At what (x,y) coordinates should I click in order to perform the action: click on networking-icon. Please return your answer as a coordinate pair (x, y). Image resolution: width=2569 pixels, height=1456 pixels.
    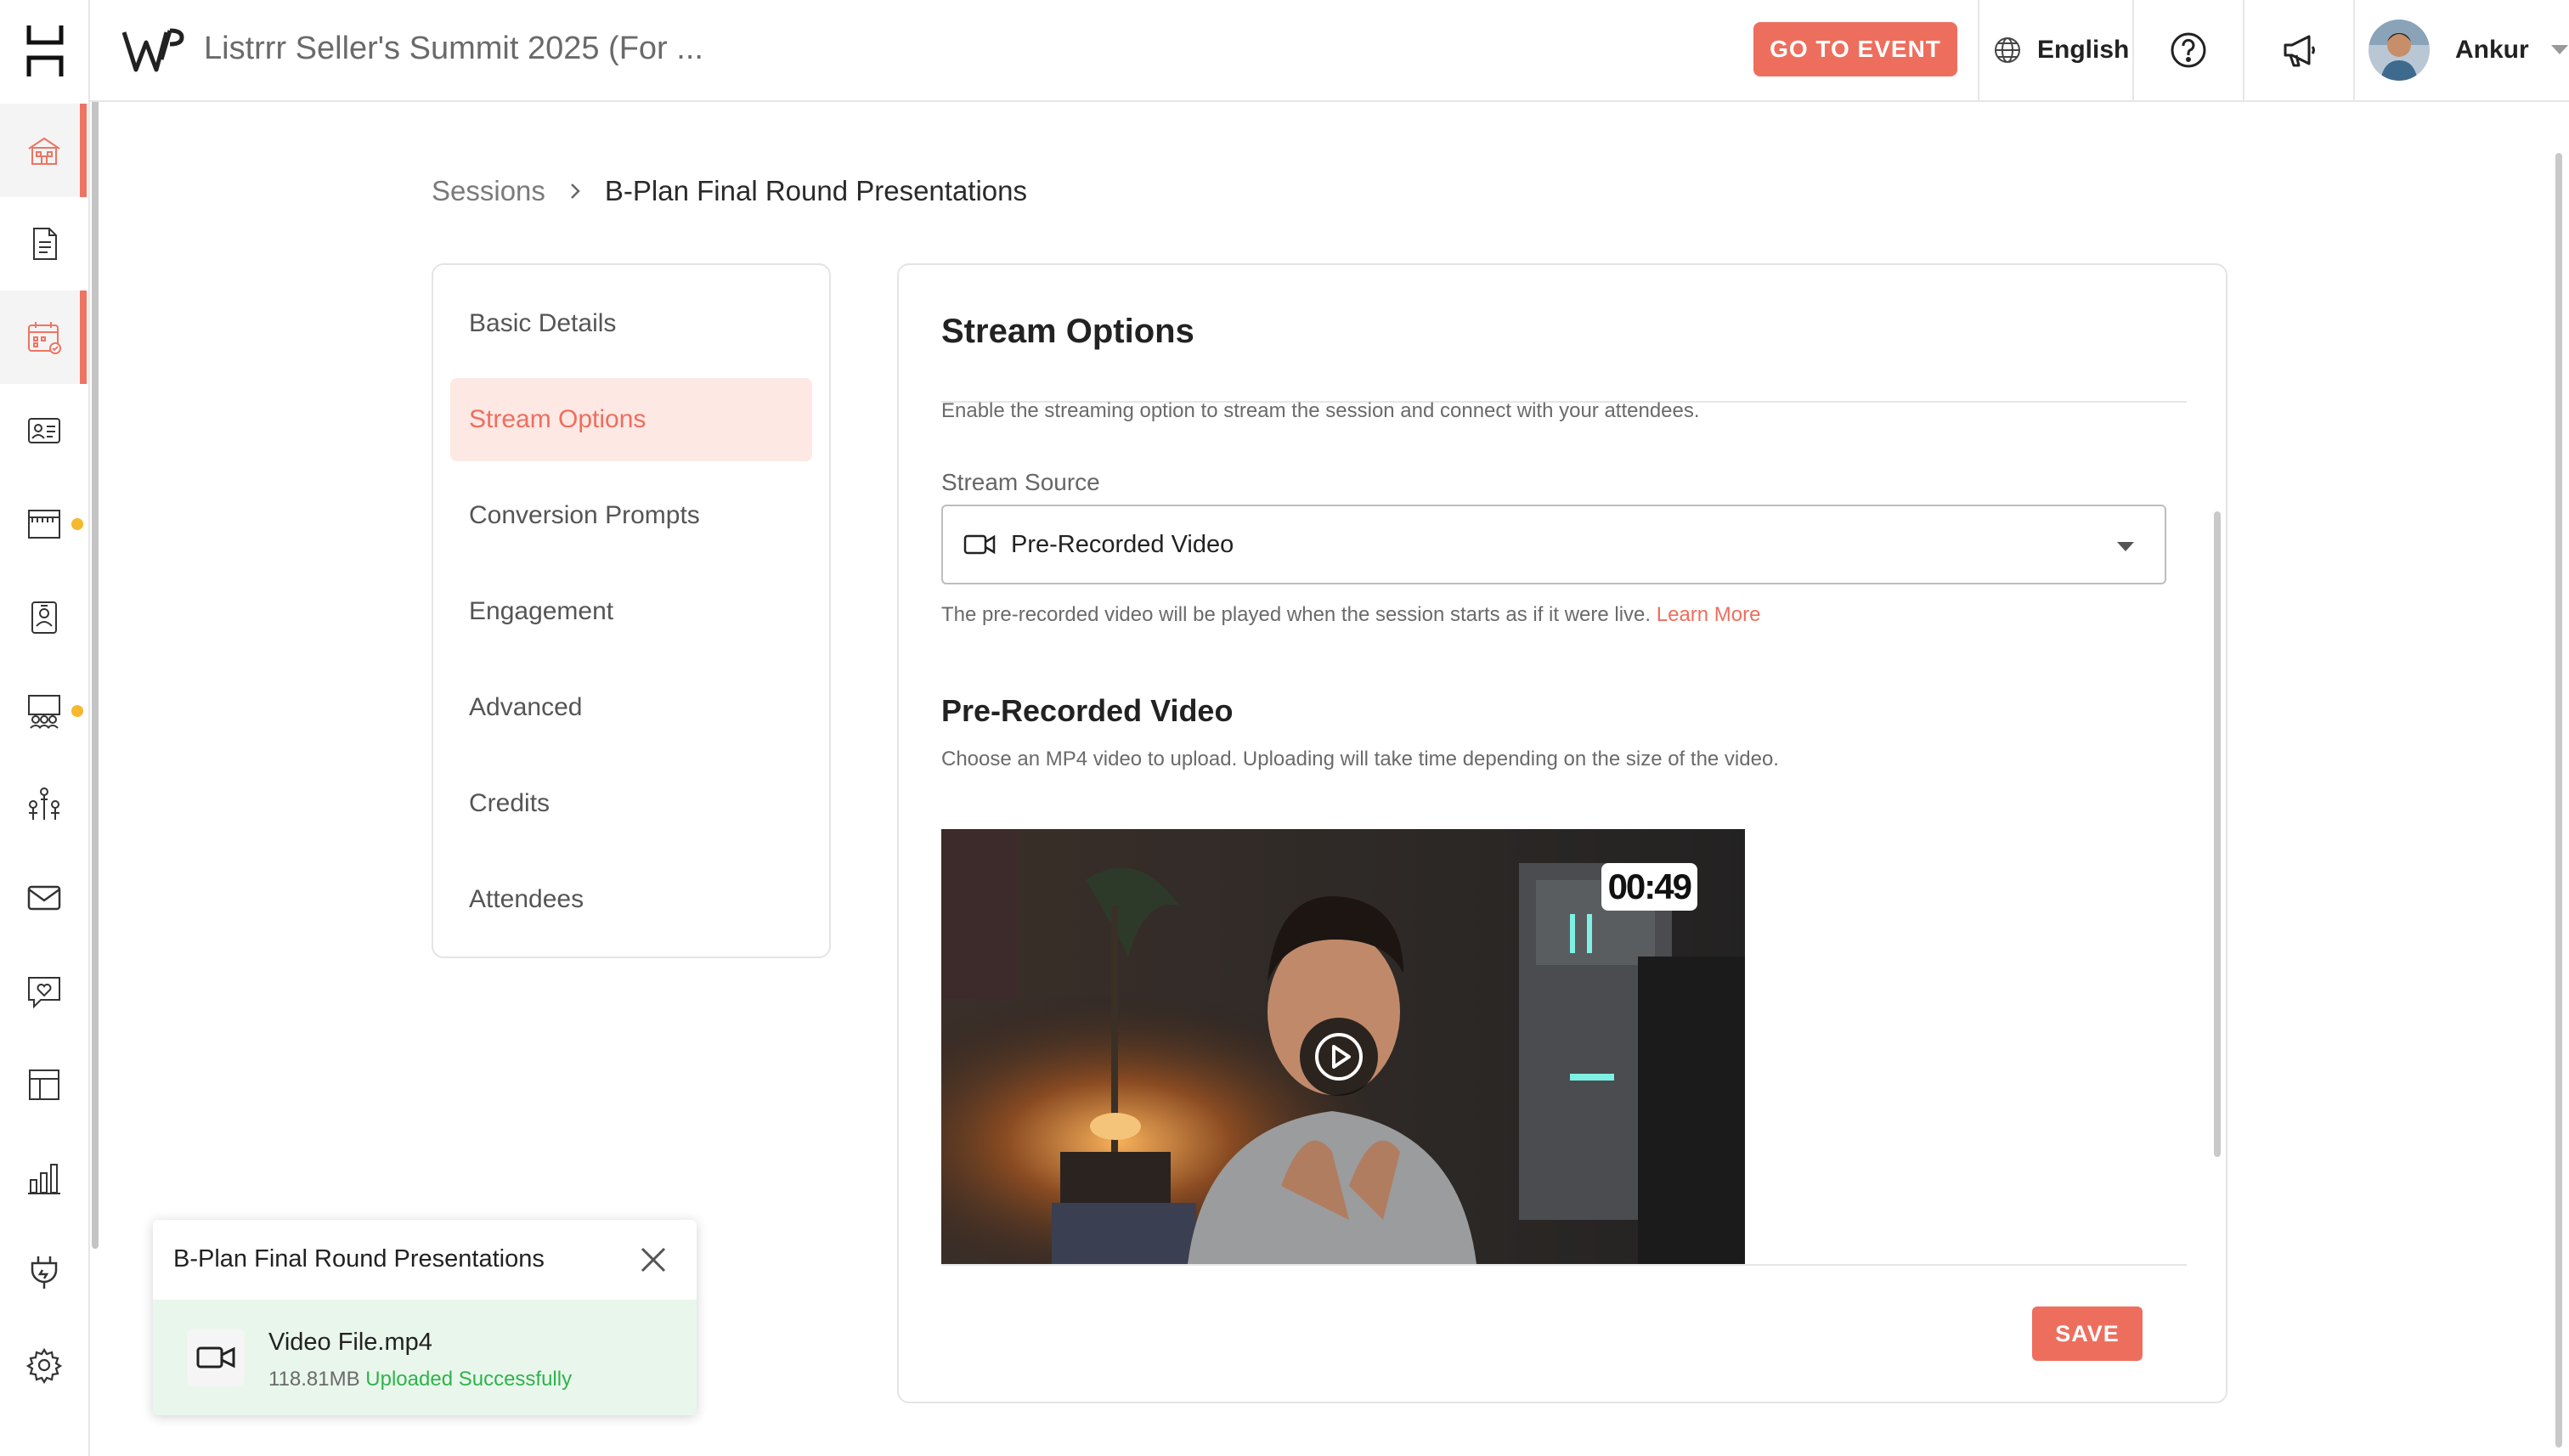
    Looking at the image, I should click on (44, 804).